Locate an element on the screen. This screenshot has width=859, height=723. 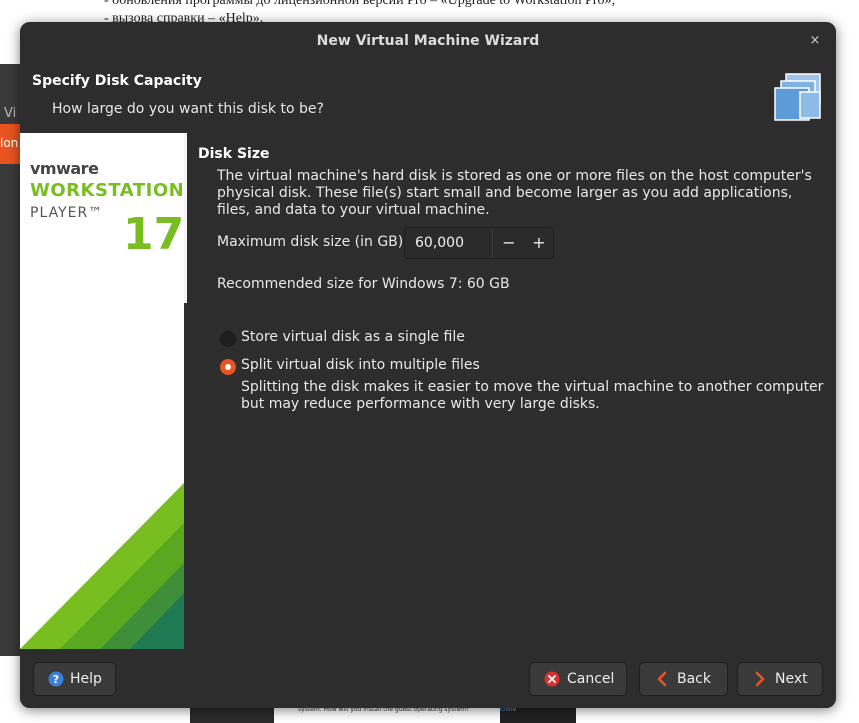
radio-button-single-file is located at coordinates (228, 339).